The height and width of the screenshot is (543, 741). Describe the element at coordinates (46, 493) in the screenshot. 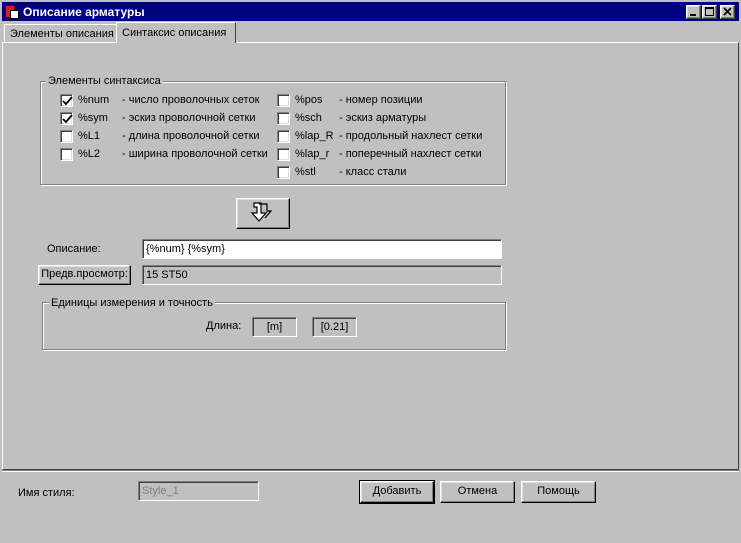

I see `style-name-label: Имя стиля:` at that location.